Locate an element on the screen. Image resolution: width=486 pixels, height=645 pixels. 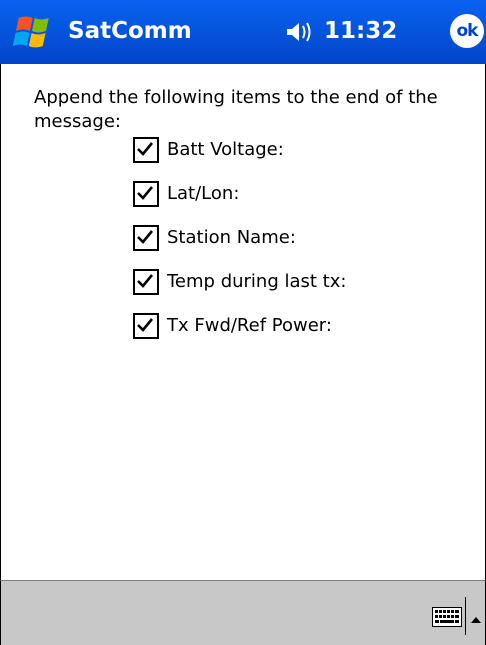
windows-start-icon is located at coordinates (30, 32).